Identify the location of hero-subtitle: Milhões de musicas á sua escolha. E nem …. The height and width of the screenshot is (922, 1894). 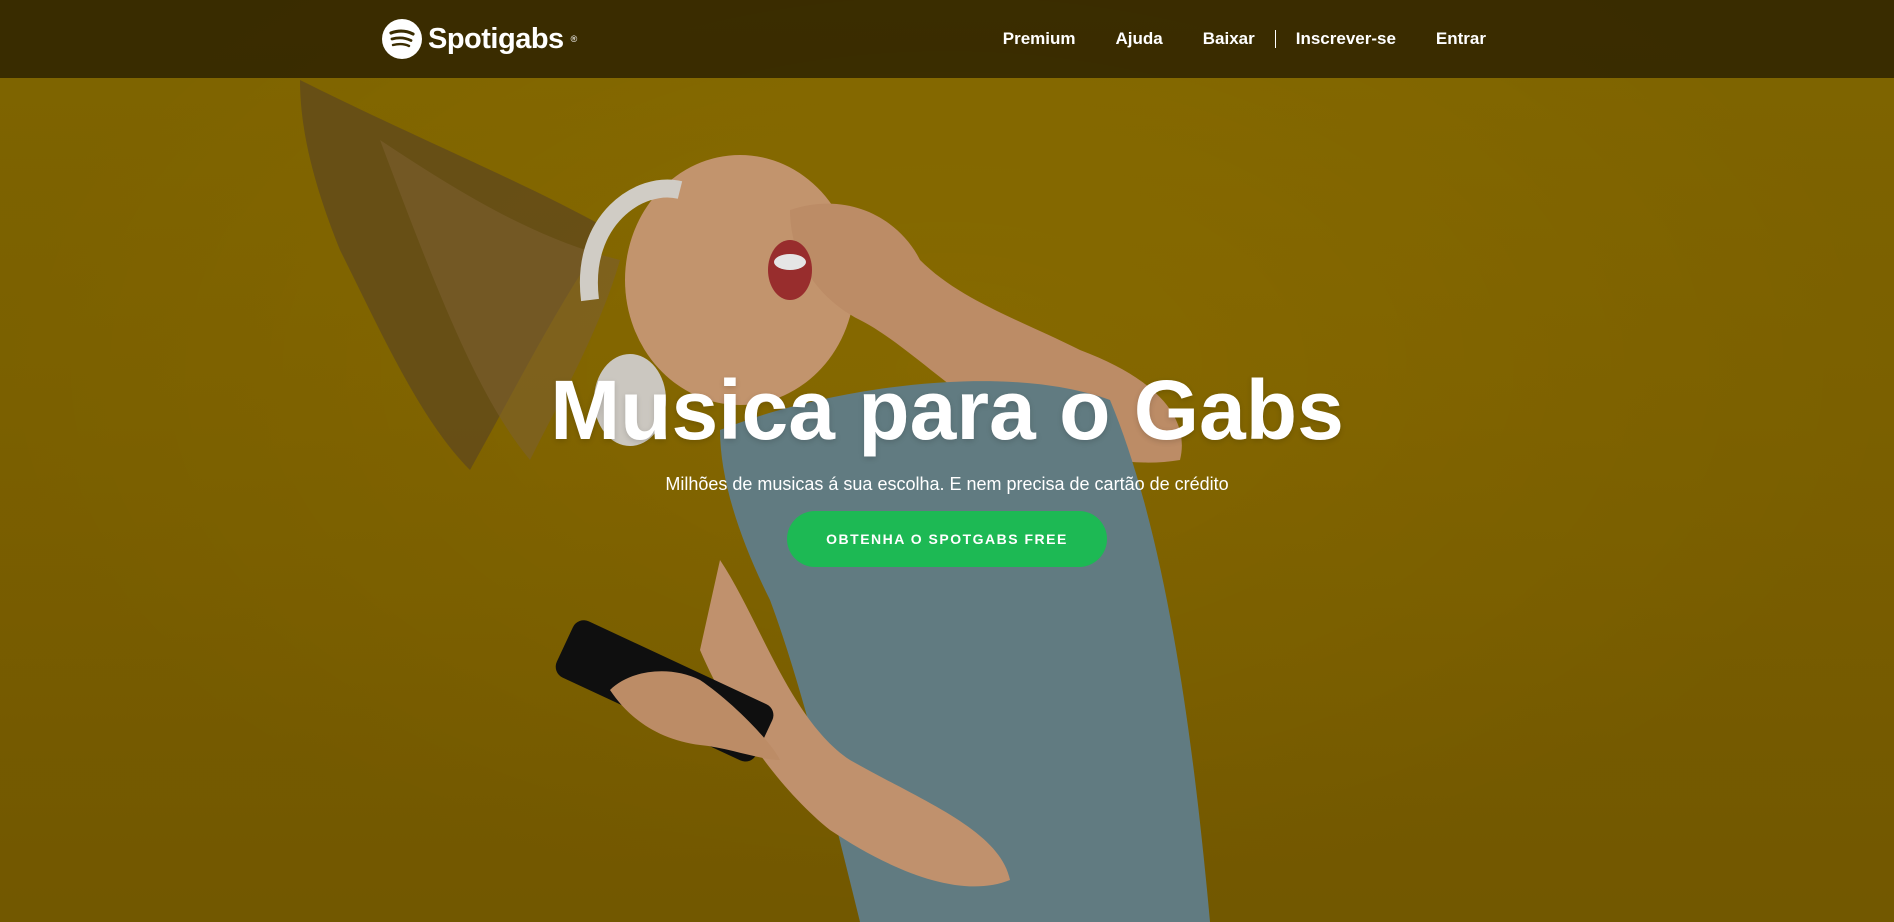
(947, 484).